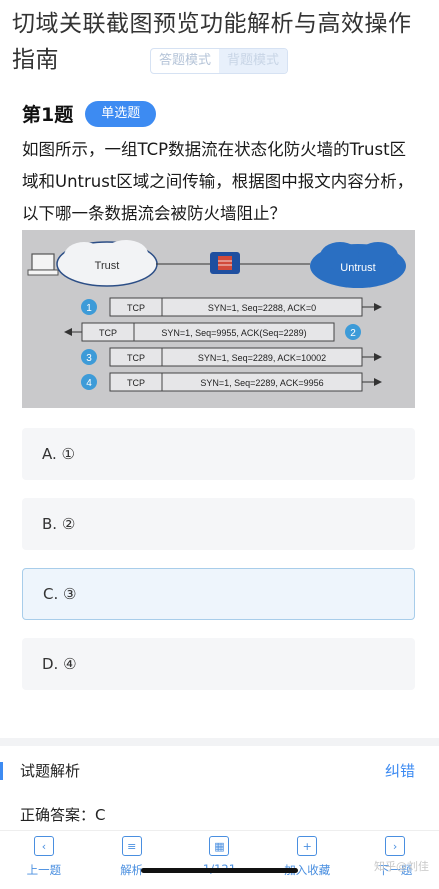  Describe the element at coordinates (219, 846) in the screenshot. I see `grid-icon: ▦` at that location.